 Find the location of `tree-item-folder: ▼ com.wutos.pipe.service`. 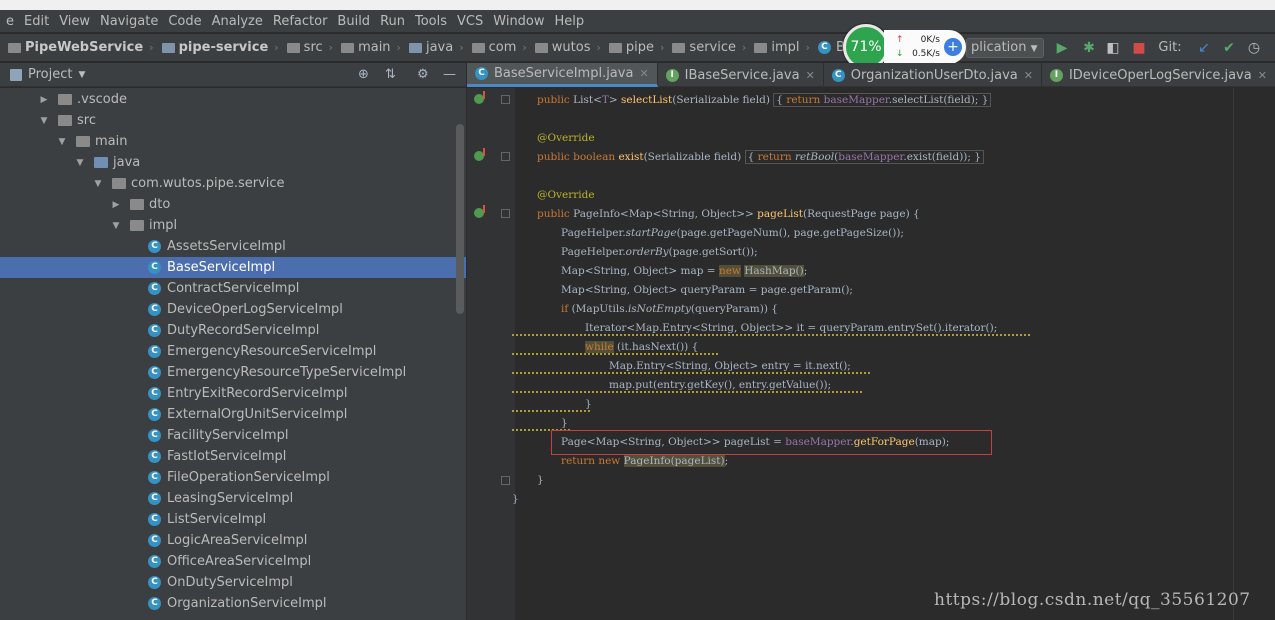

tree-item-folder: ▼ com.wutos.pipe.service is located at coordinates (233, 183).